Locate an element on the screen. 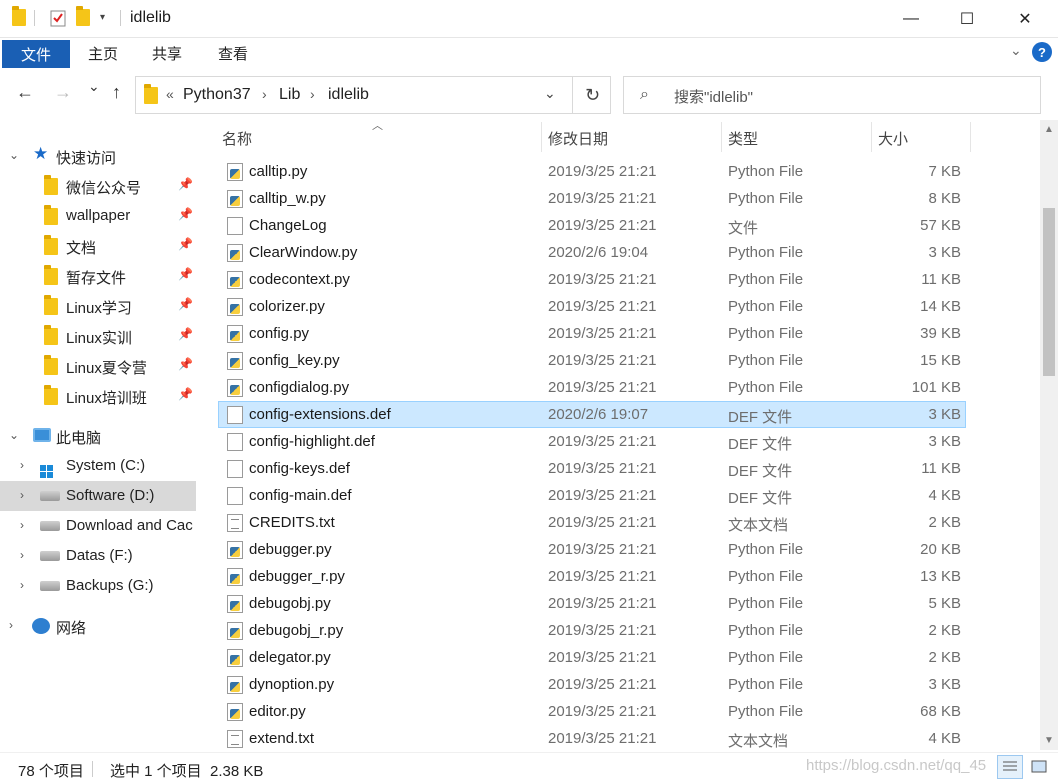 The width and height of the screenshot is (1058, 783). table-row: extend.txt 2019/3/25 21:21 文本文档 4 KB is located at coordinates (592, 738).